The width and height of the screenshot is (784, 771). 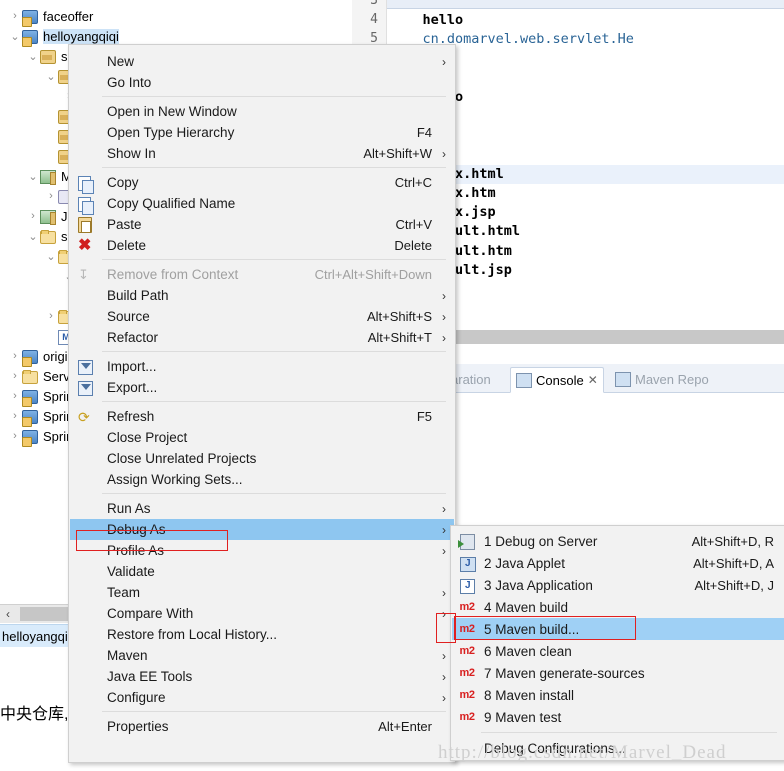 What do you see at coordinates (557, 380) in the screenshot?
I see `view-tab-console: Console ✕` at bounding box center [557, 380].